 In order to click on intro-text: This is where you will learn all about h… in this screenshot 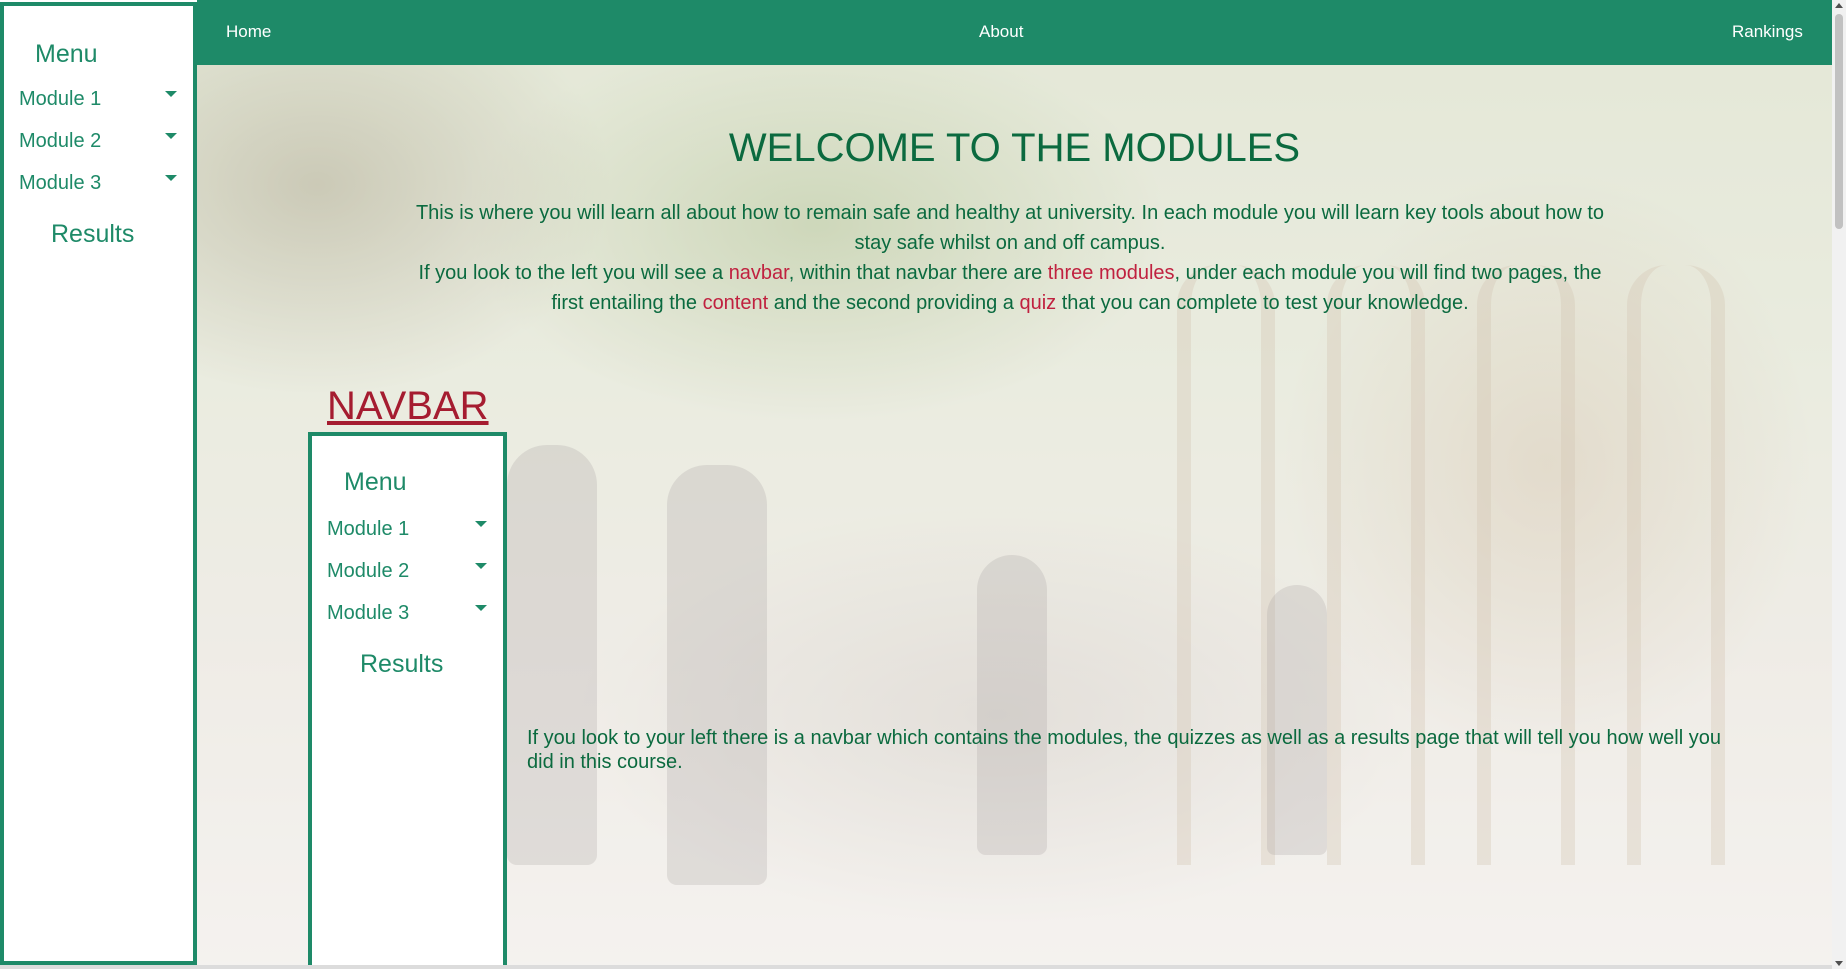, I will do `click(1010, 258)`.